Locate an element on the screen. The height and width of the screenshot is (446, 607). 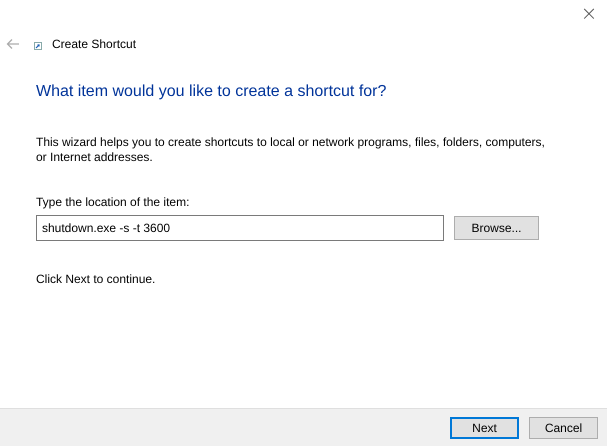
dialog-button: Cancel is located at coordinates (563, 427).